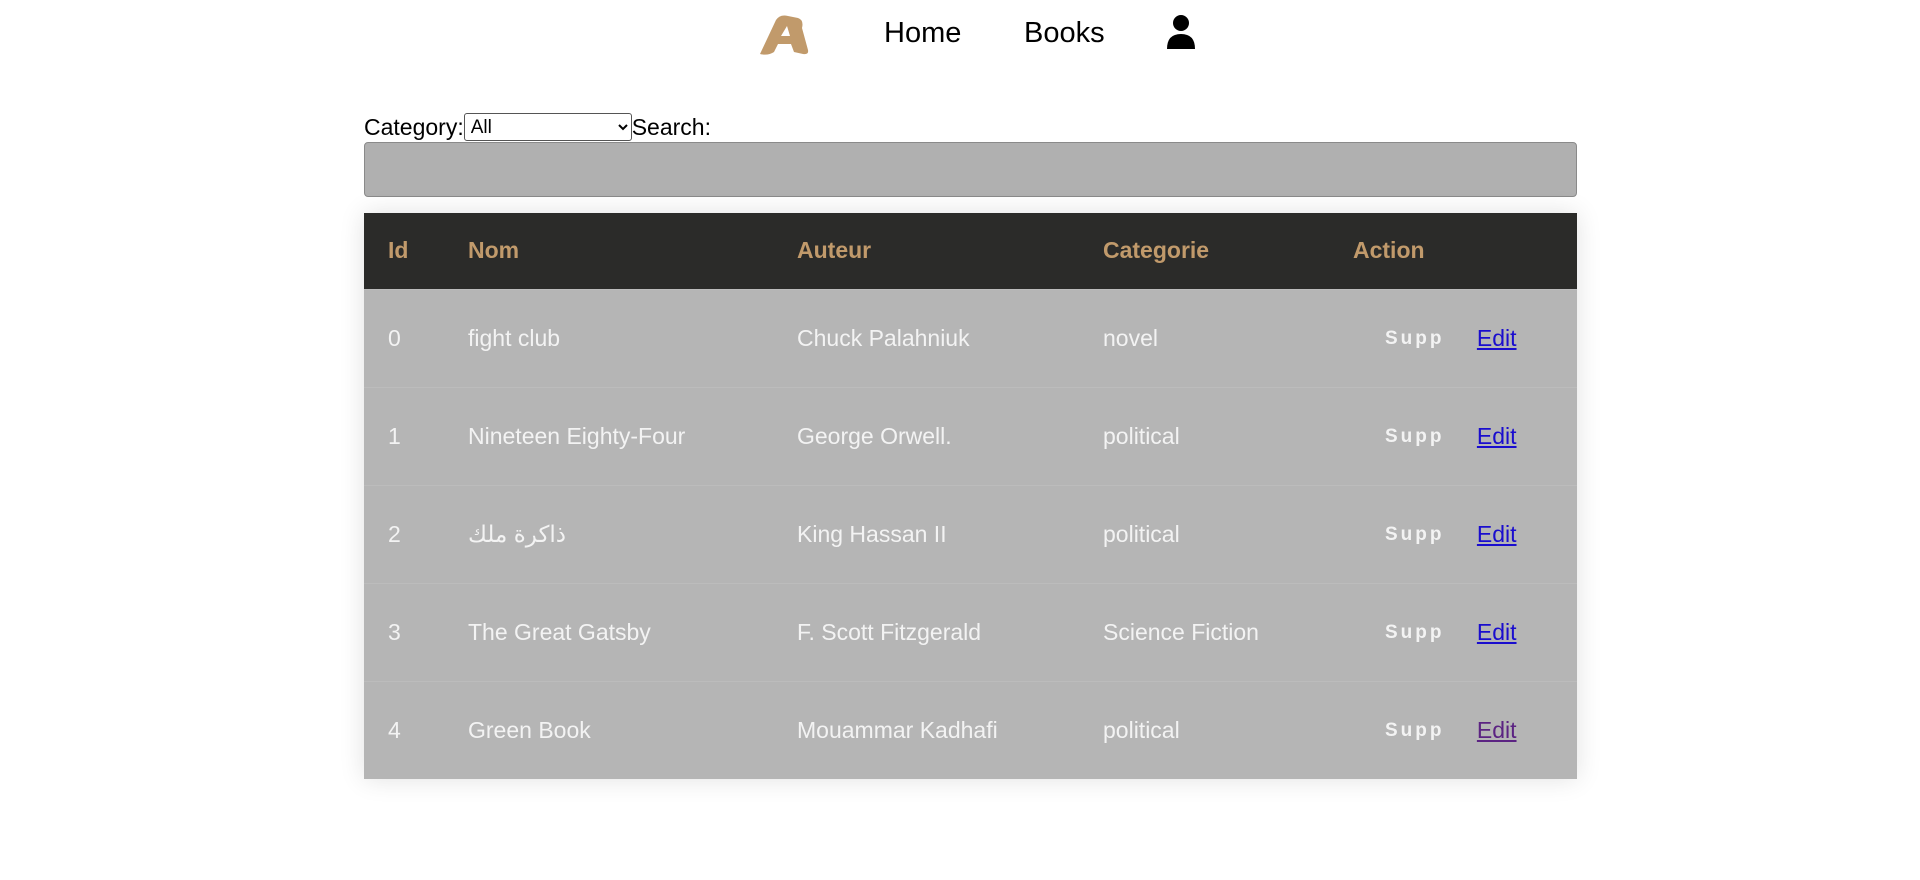 The width and height of the screenshot is (1920, 880). Describe the element at coordinates (970, 169) in the screenshot. I see `search-input` at that location.